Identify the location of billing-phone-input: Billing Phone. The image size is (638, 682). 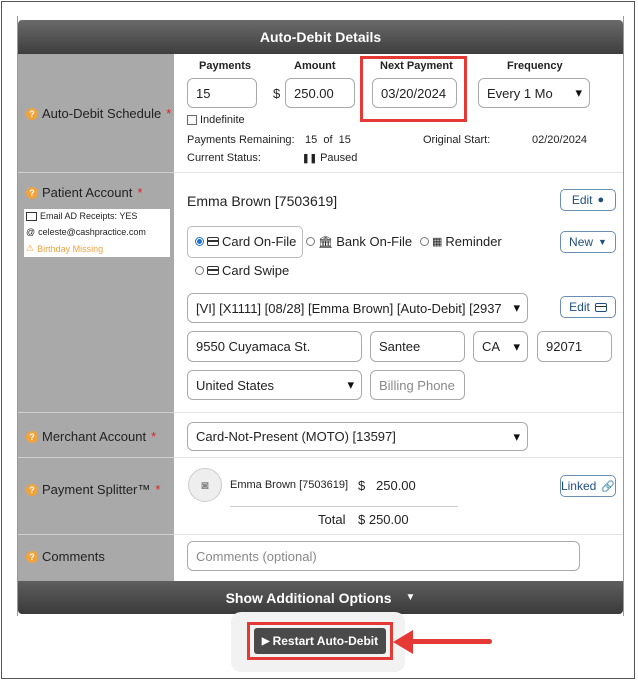
(417, 385).